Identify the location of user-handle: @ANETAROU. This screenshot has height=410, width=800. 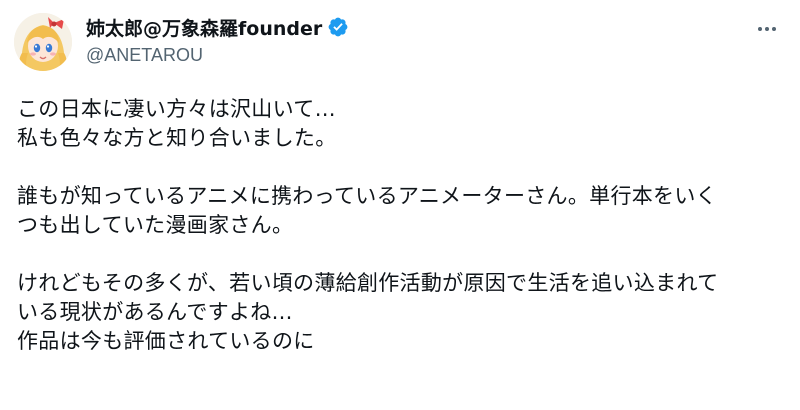
(217, 55).